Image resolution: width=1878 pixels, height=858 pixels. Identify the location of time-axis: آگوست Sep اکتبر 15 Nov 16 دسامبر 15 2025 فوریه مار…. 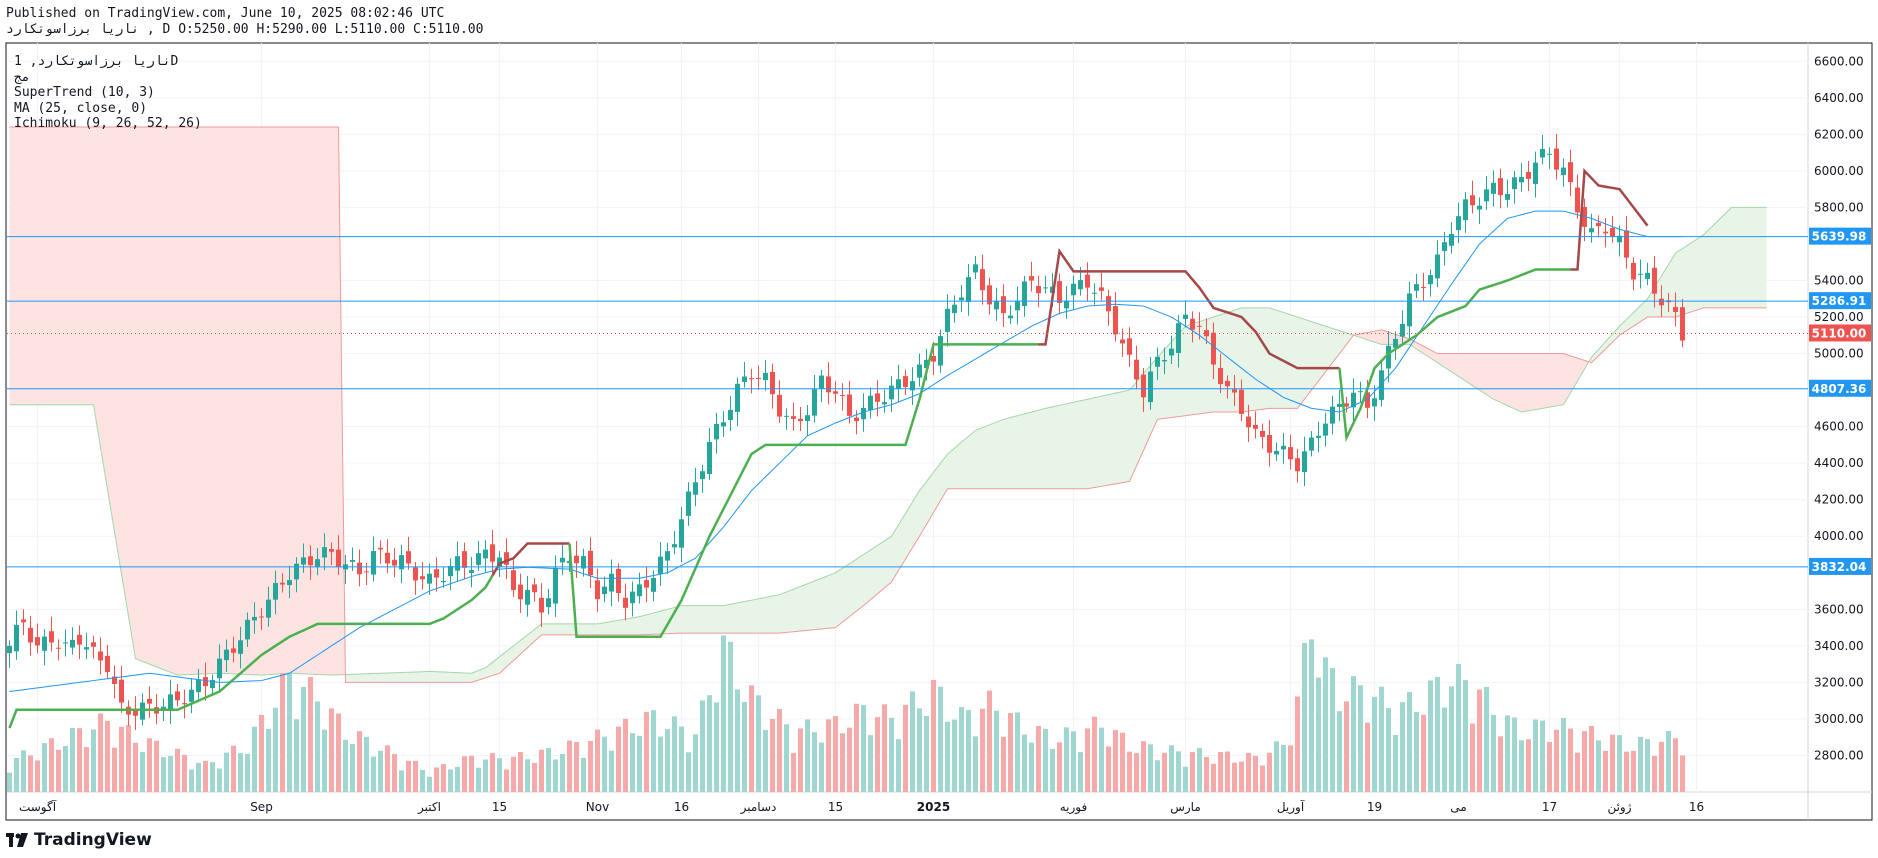
(861, 807).